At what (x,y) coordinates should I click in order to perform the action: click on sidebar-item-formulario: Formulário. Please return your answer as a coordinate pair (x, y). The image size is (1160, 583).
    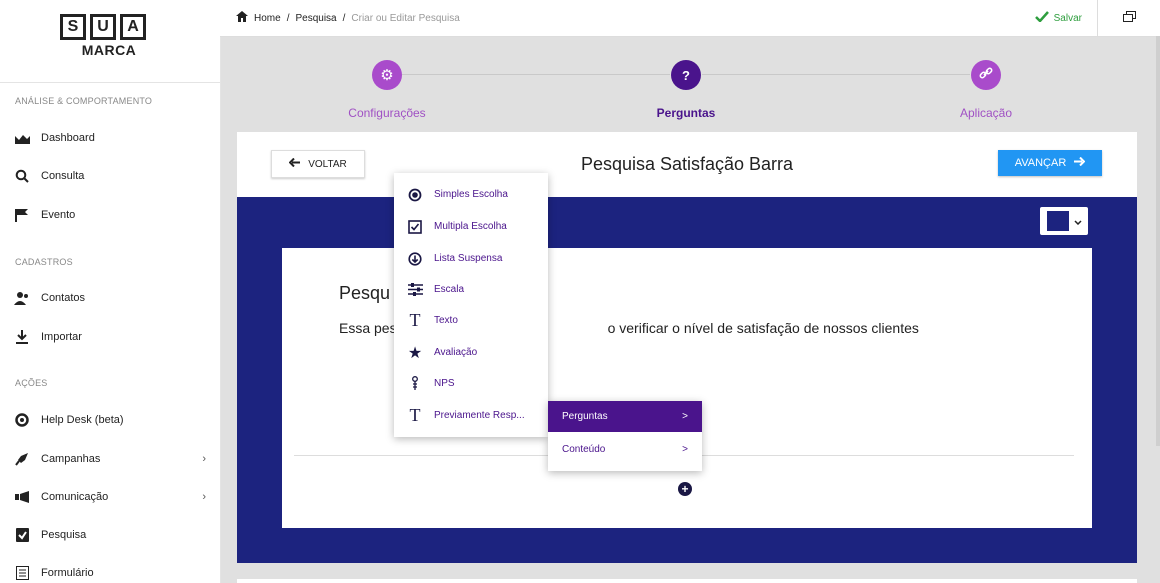
    Looking at the image, I should click on (110, 573).